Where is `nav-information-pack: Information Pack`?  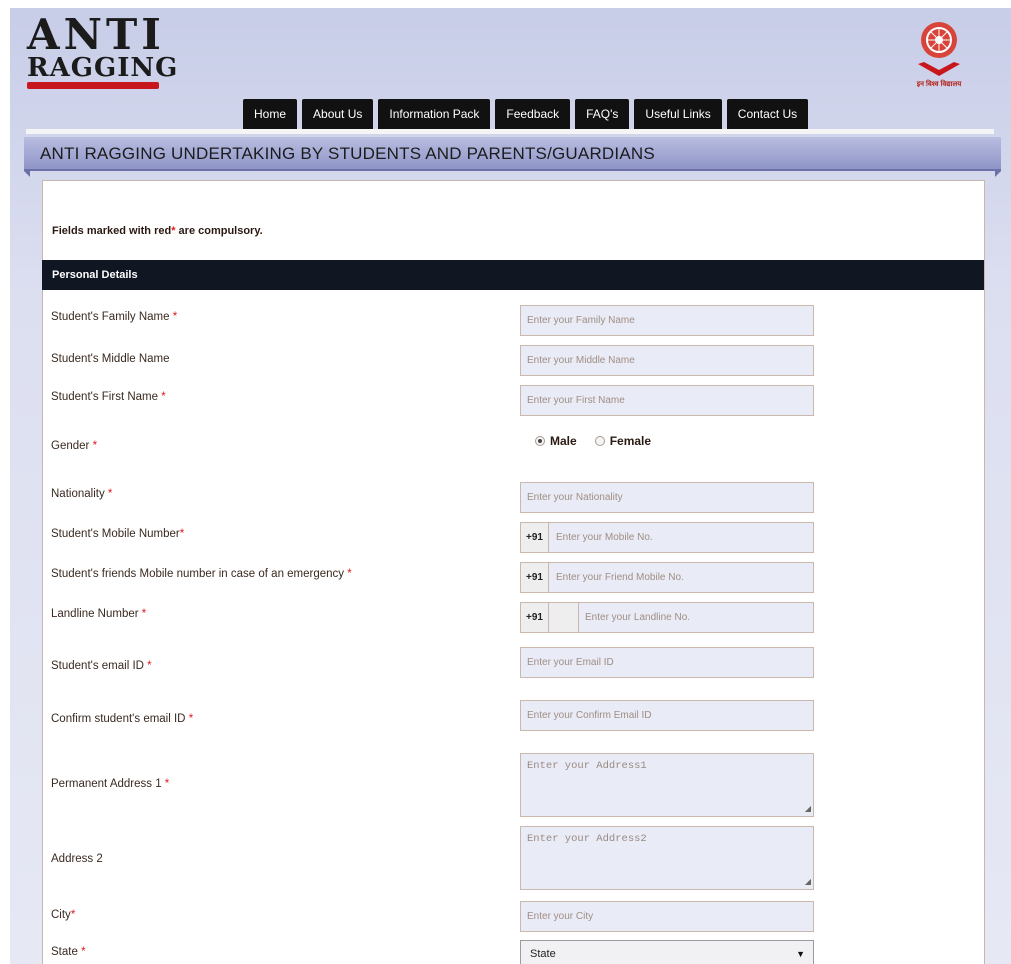
nav-information-pack: Information Pack is located at coordinates (434, 114).